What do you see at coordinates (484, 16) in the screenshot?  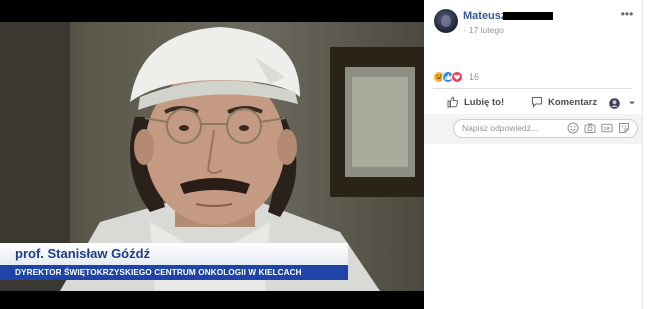 I see `author-name-link: Mateusz` at bounding box center [484, 16].